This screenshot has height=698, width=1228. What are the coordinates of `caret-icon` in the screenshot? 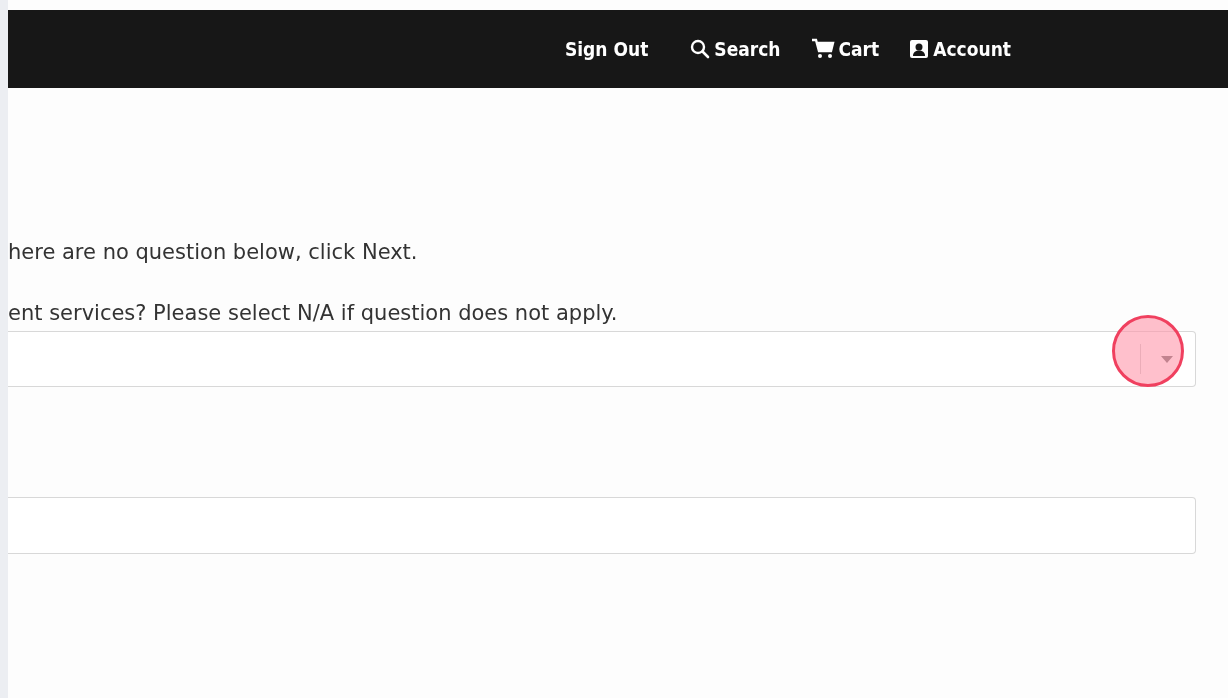 It's located at (1167, 359).